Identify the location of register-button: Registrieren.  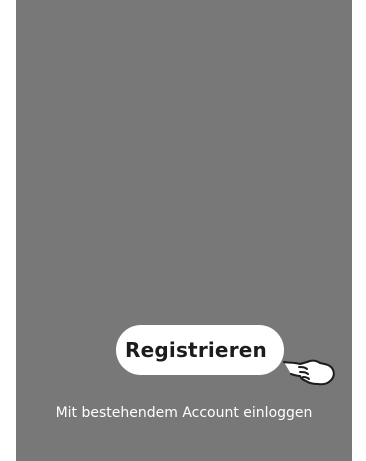
(200, 350).